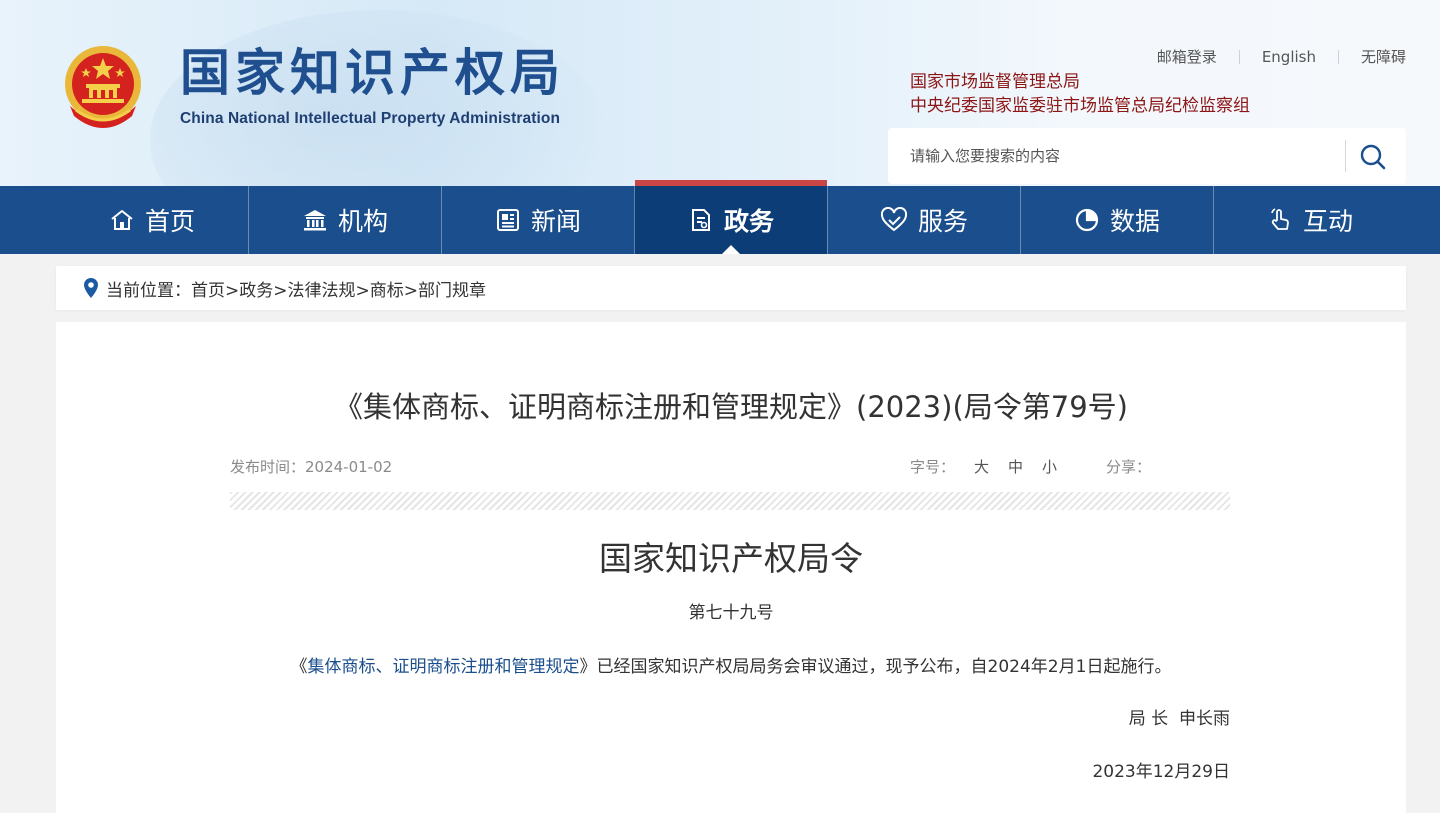  I want to click on home-icon, so click(122, 220).